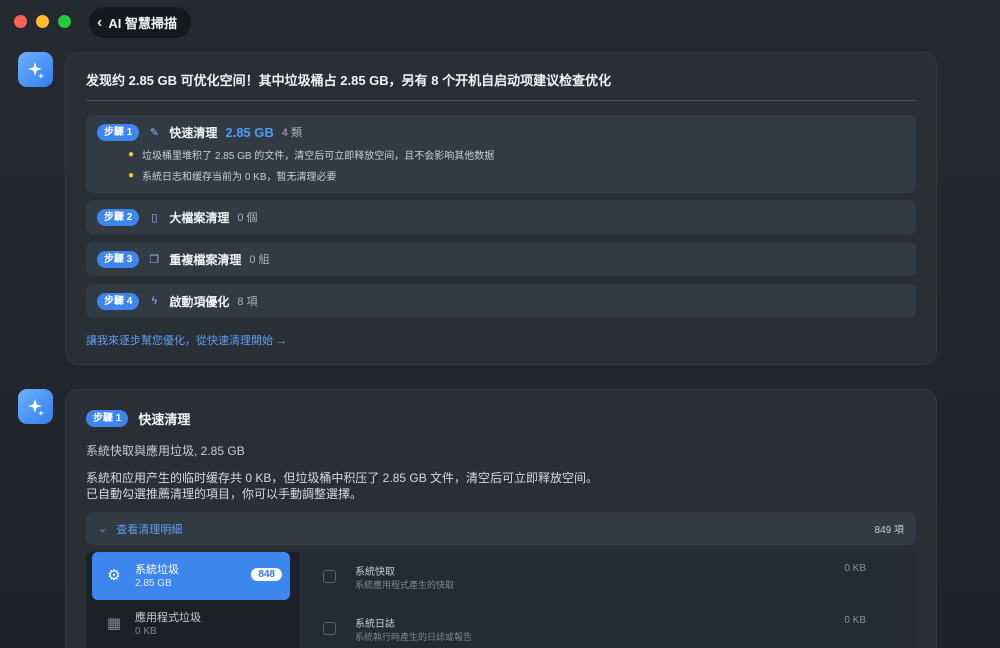 Image resolution: width=1000 pixels, height=648 pixels. What do you see at coordinates (146, 631) in the screenshot?
I see `category-size: 0 KB` at bounding box center [146, 631].